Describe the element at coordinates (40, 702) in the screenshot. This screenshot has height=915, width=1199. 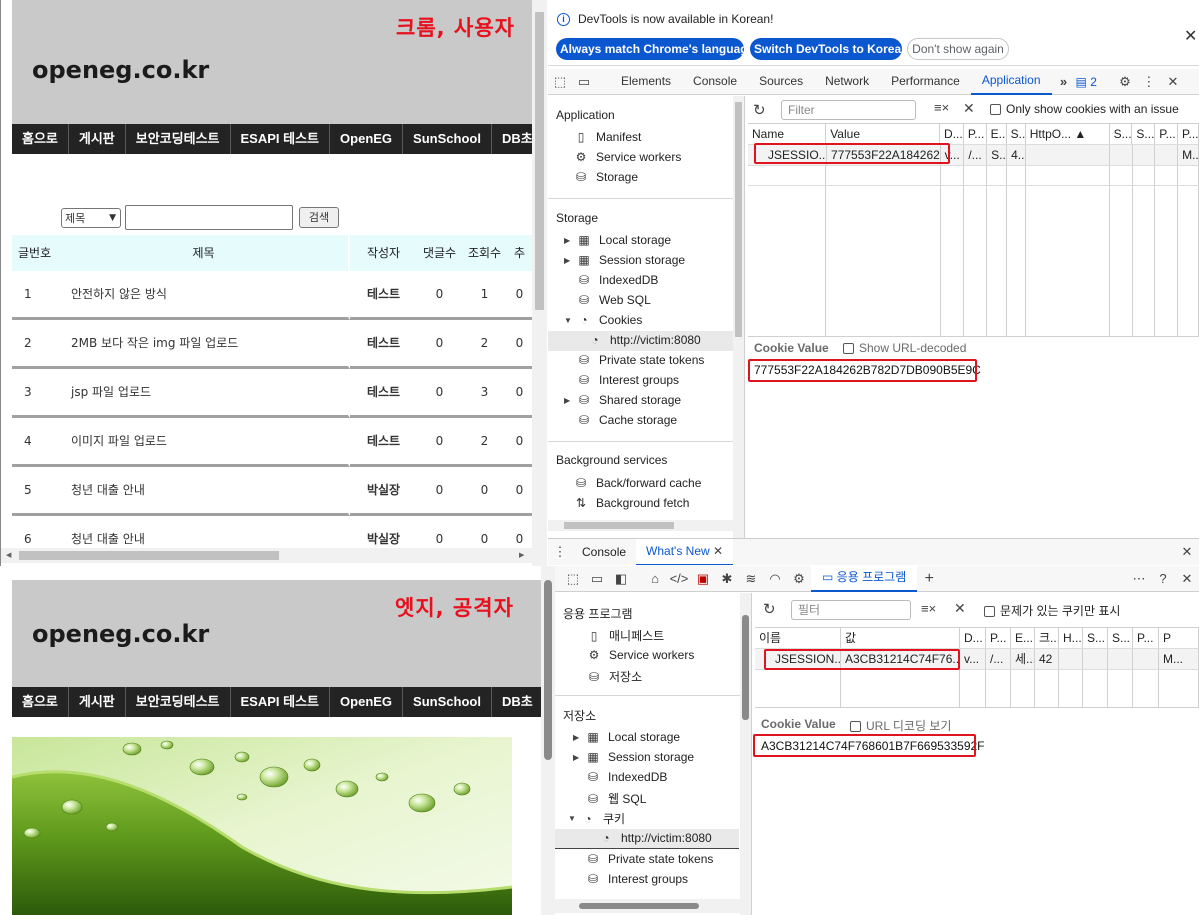
I see `nav-home: 홈으로` at that location.